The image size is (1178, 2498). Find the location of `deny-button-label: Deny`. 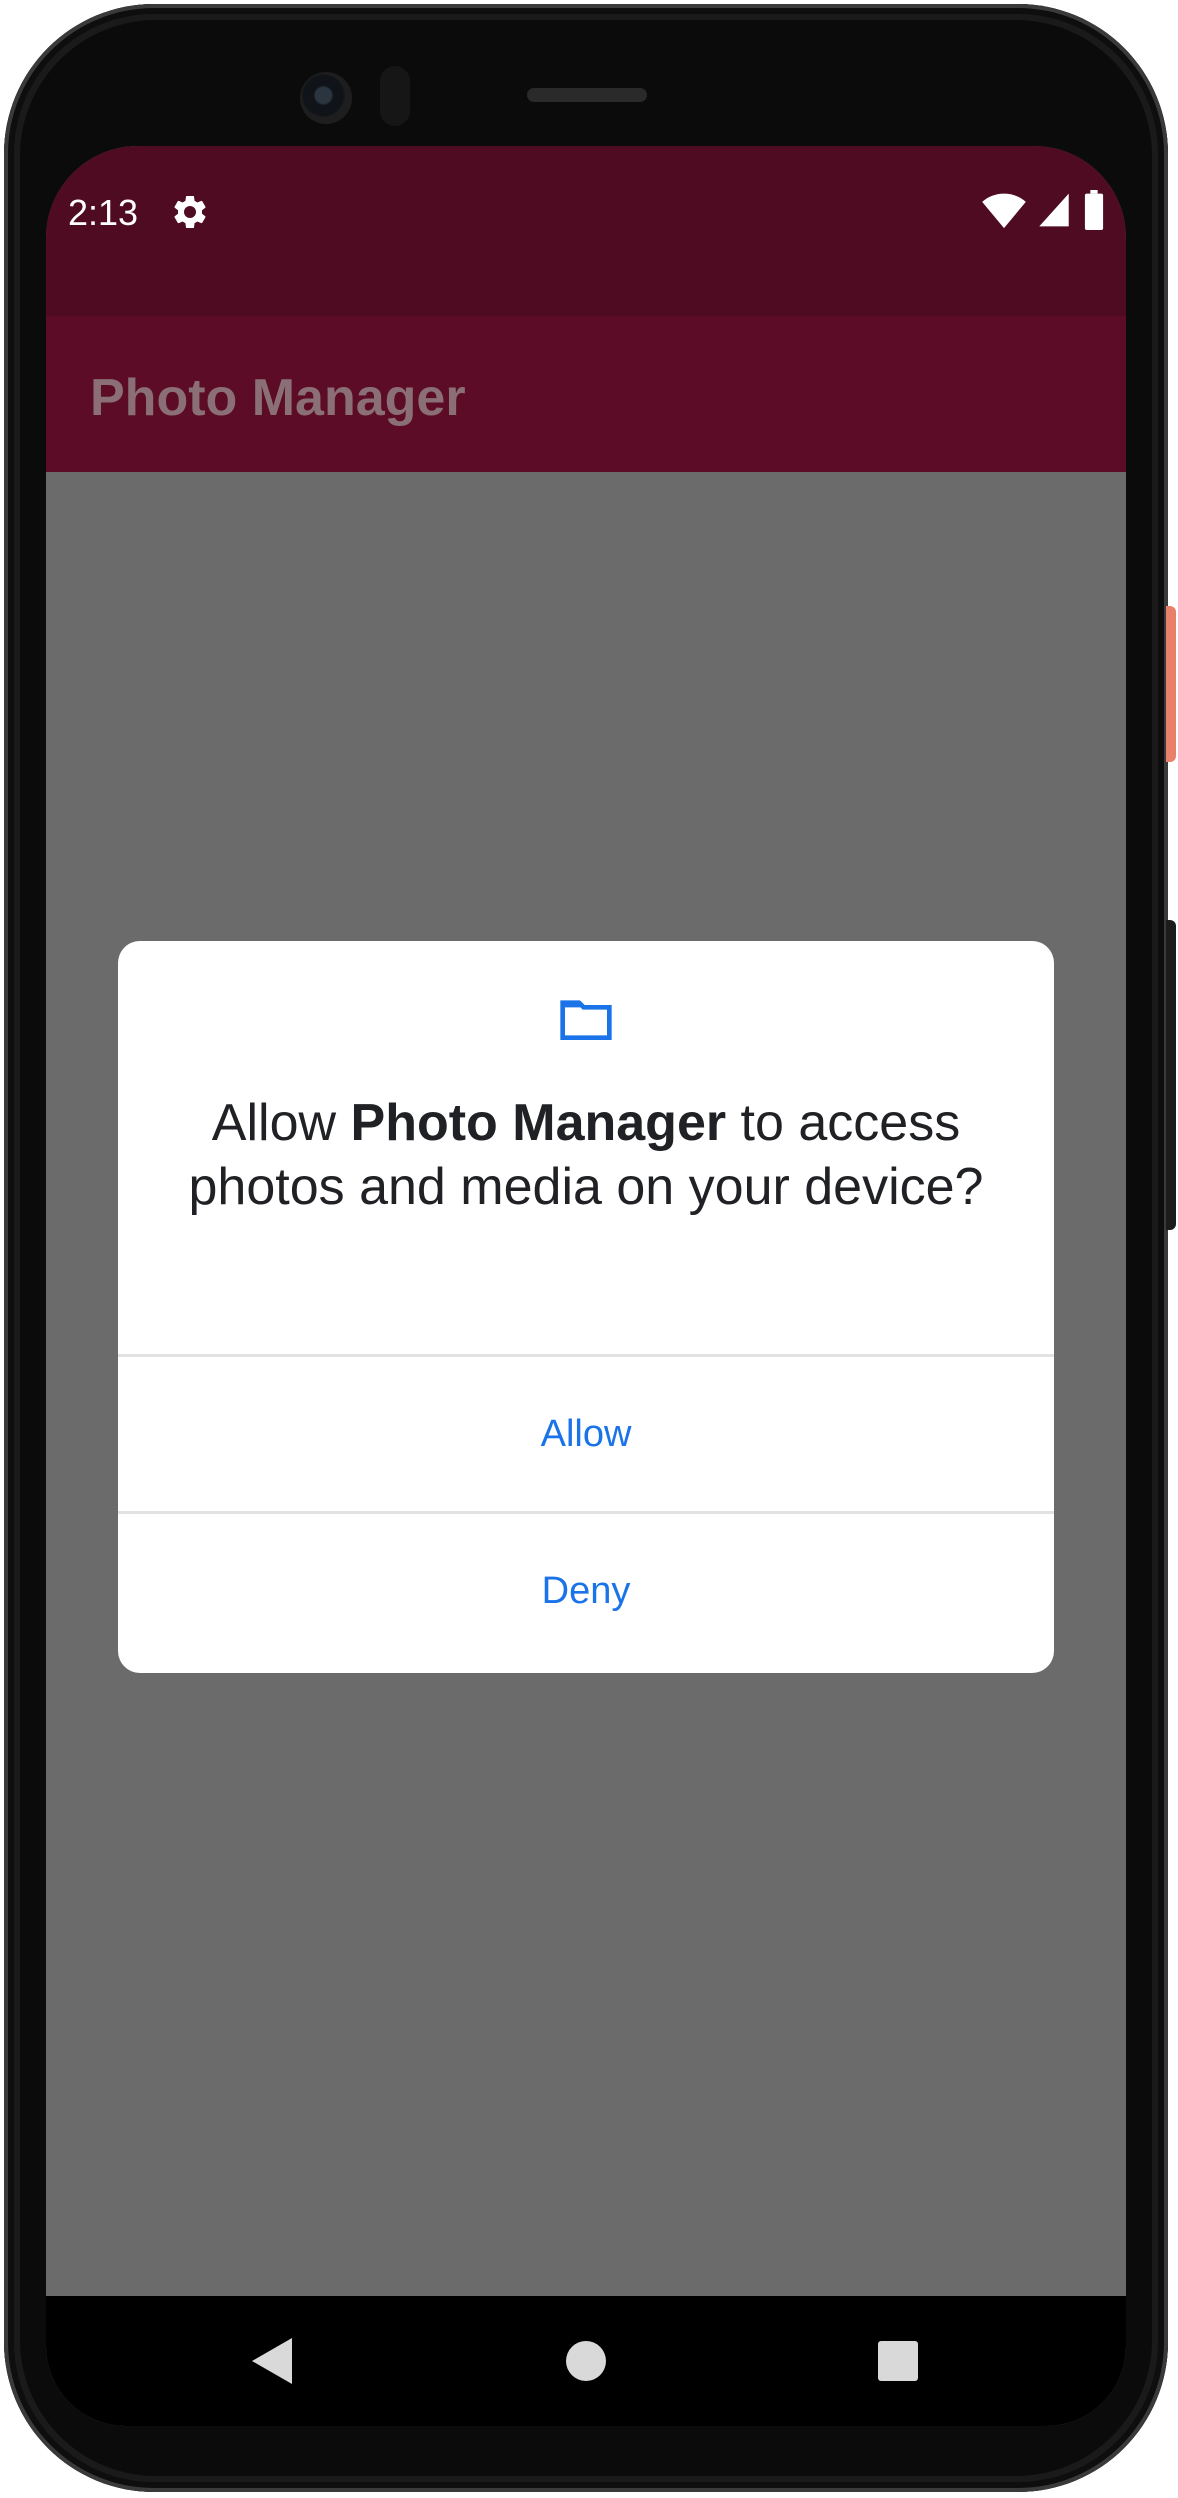

deny-button-label: Deny is located at coordinates (586, 1590).